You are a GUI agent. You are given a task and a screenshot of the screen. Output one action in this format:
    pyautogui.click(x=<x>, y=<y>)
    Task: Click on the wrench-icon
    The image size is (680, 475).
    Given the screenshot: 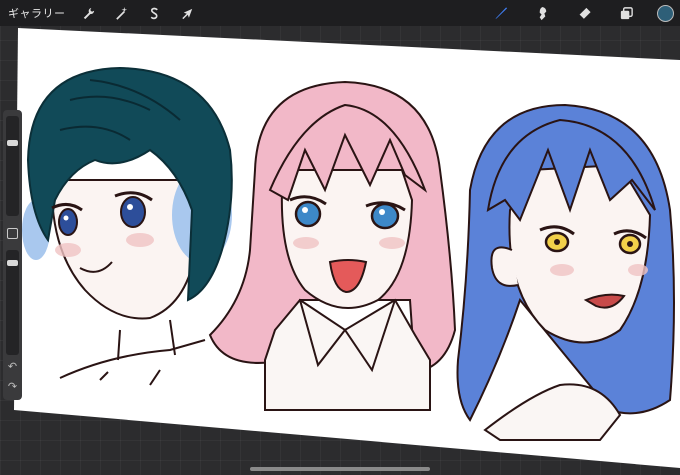 What is the action you would take?
    pyautogui.click(x=89, y=13)
    